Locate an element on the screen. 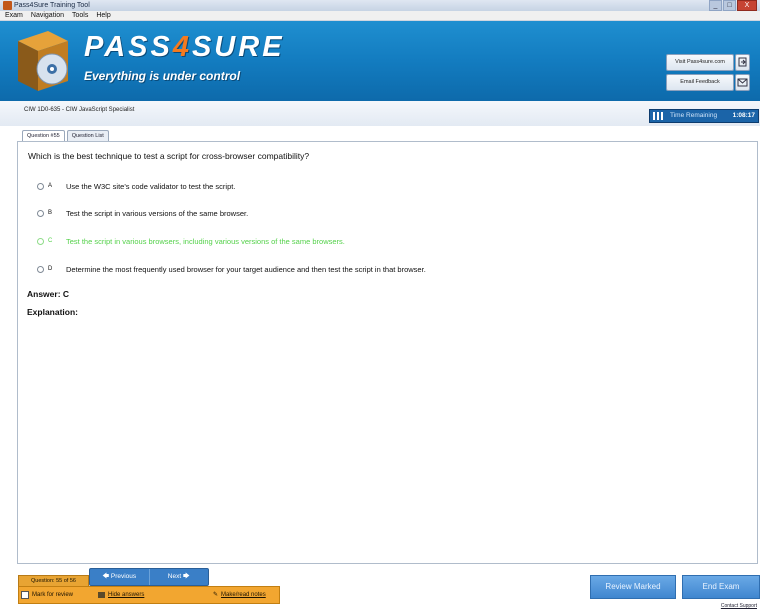 This screenshot has width=760, height=611. mail-icon is located at coordinates (742, 82).